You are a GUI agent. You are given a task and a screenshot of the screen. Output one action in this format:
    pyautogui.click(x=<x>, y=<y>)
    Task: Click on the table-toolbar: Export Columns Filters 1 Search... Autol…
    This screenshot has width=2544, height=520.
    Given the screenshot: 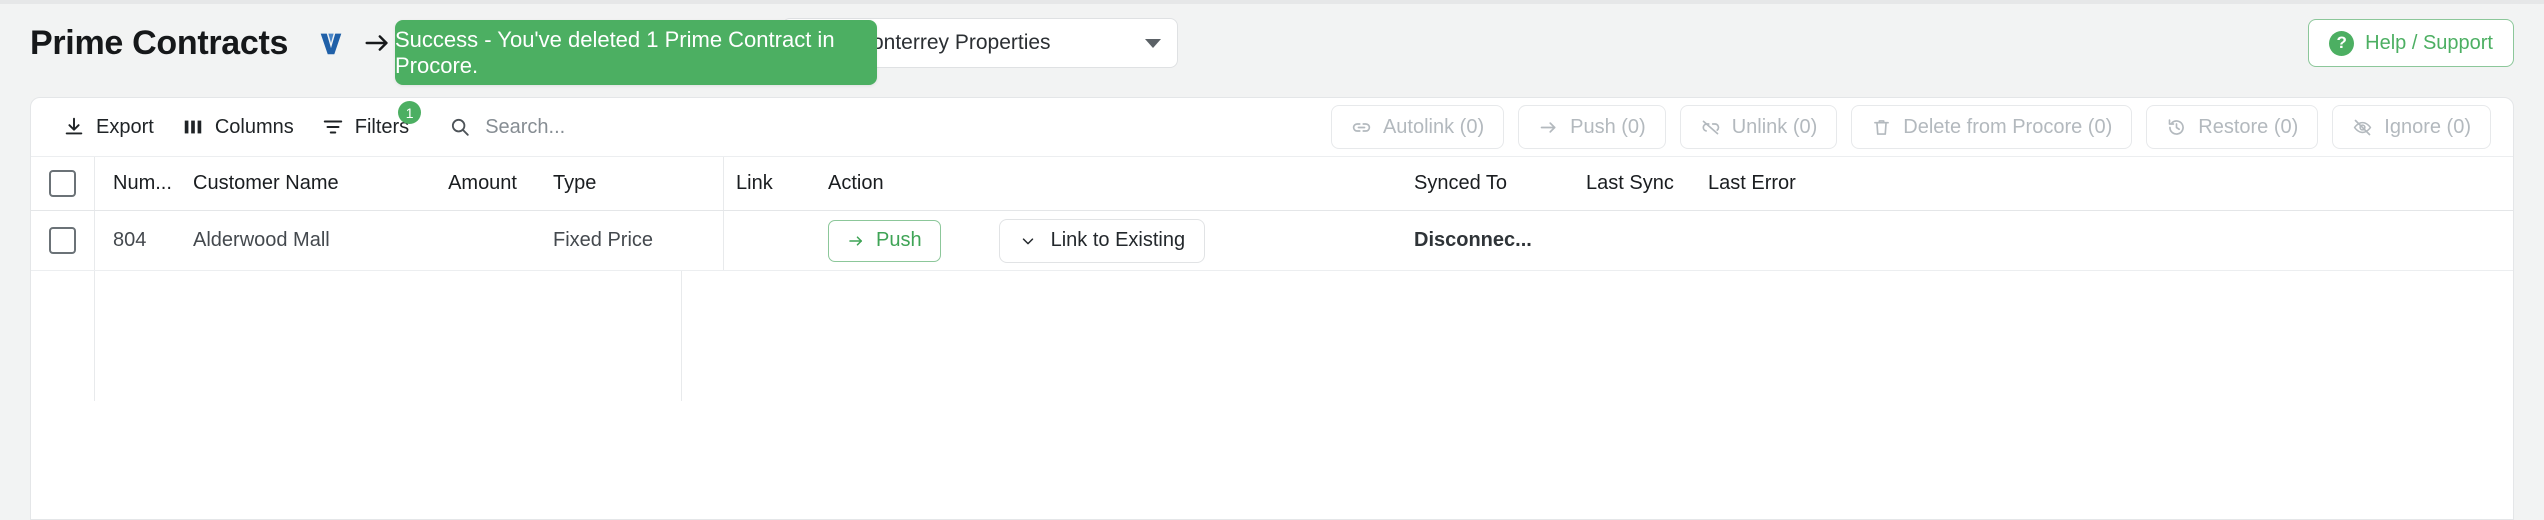 What is the action you would take?
    pyautogui.click(x=1272, y=127)
    